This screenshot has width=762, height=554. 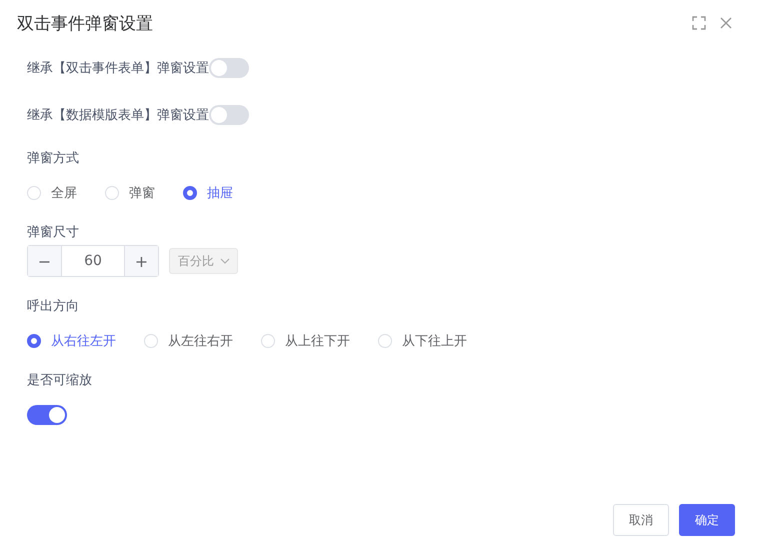 I want to click on radio-label: 从下往上开, so click(x=434, y=341).